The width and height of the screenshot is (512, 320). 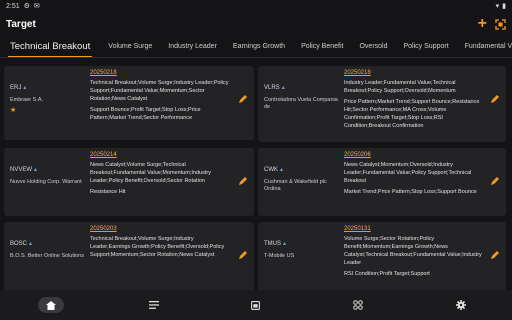 What do you see at coordinates (504, 6) in the screenshot?
I see `battery-icon: ▮` at bounding box center [504, 6].